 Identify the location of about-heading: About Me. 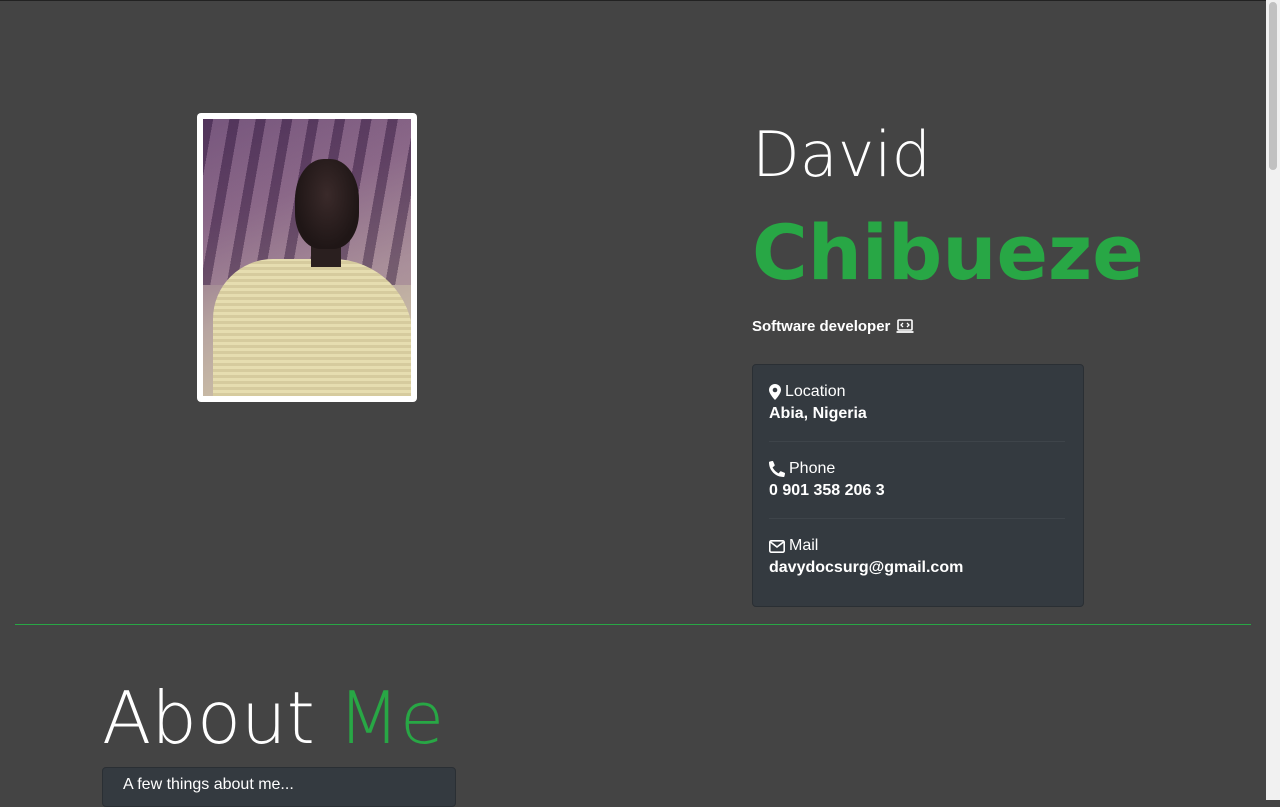
(273, 718).